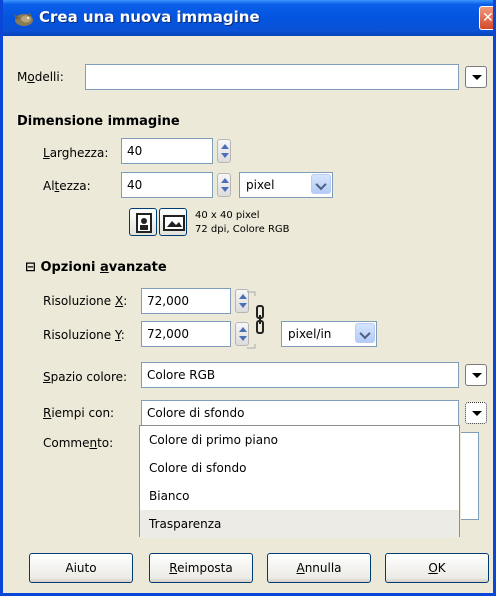 The image size is (496, 596). What do you see at coordinates (224, 185) in the screenshot?
I see `height-spinner` at bounding box center [224, 185].